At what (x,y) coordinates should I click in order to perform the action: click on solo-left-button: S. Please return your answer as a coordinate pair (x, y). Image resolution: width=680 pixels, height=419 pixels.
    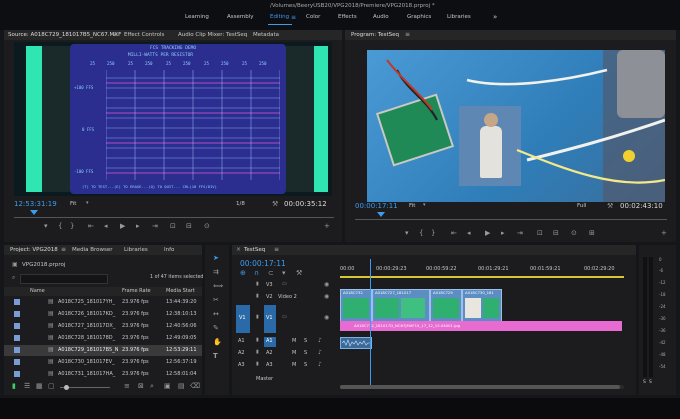
    Looking at the image, I should click on (644, 383).